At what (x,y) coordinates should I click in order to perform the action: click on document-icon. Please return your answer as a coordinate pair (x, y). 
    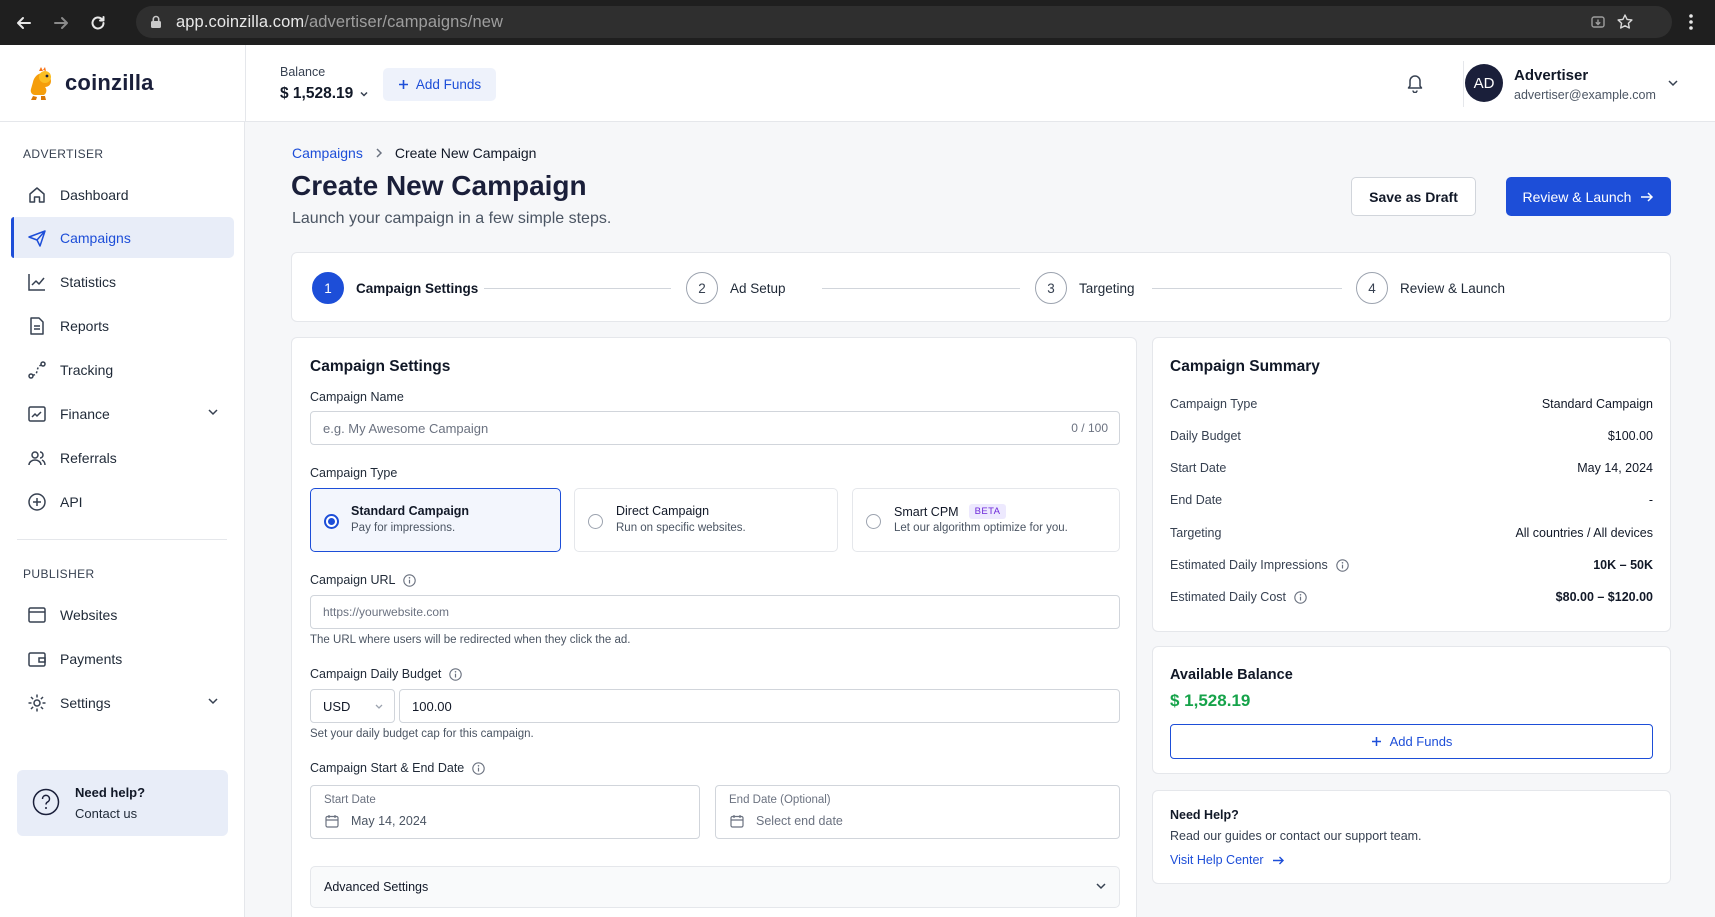
    Looking at the image, I should click on (37, 326).